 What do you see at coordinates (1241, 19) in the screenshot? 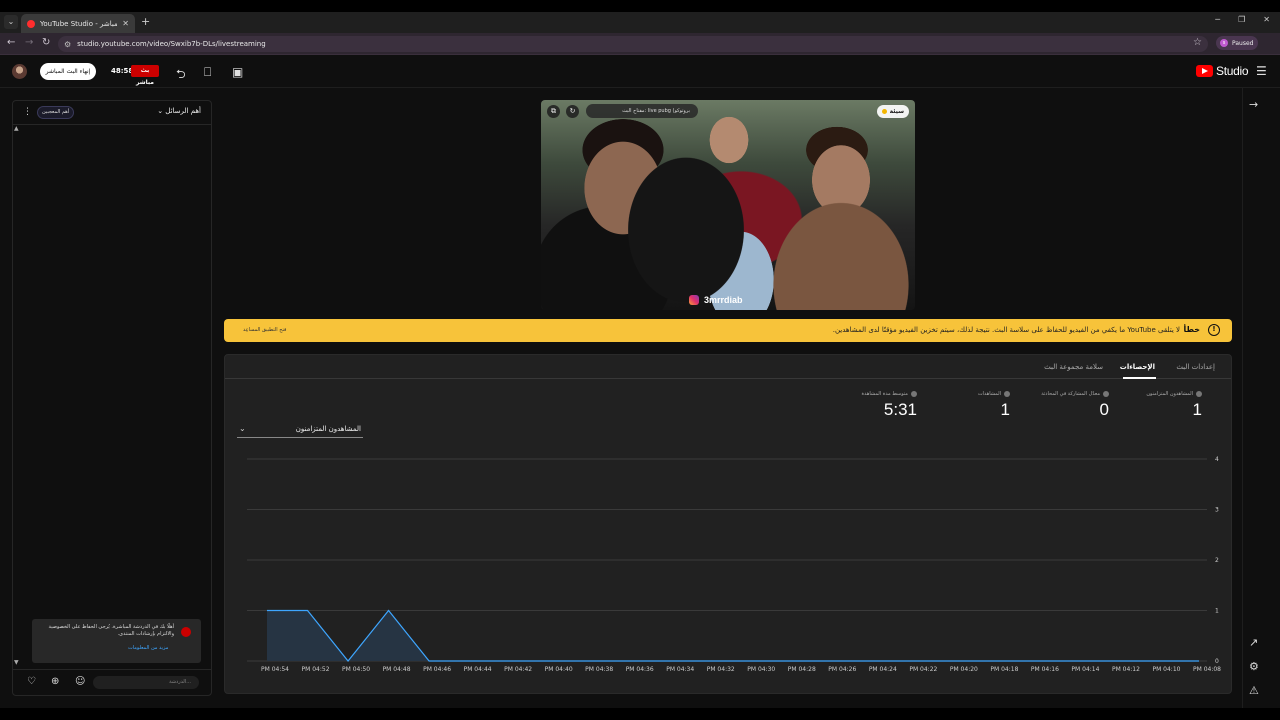
I see `restore-icon: ❐` at bounding box center [1241, 19].